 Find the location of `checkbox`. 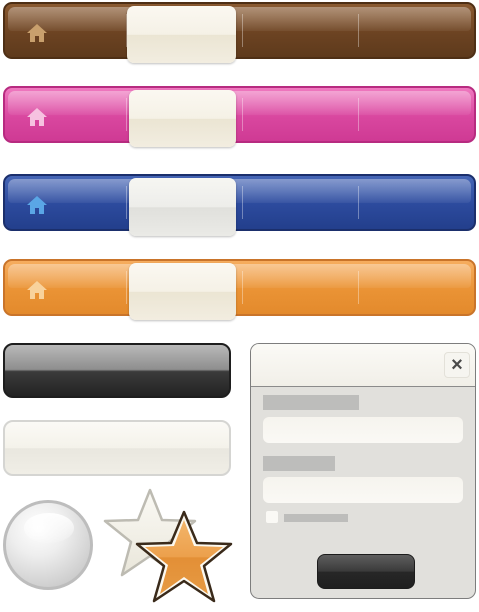

checkbox is located at coordinates (272, 517).